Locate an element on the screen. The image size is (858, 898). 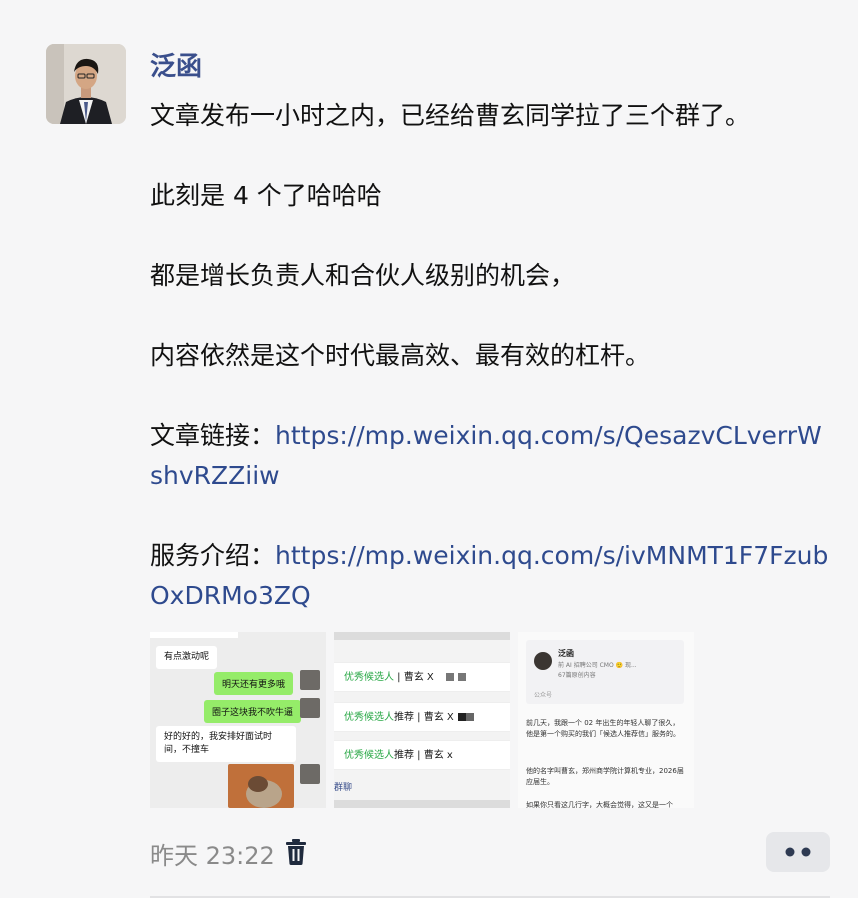
avatar-photo is located at coordinates (86, 84).